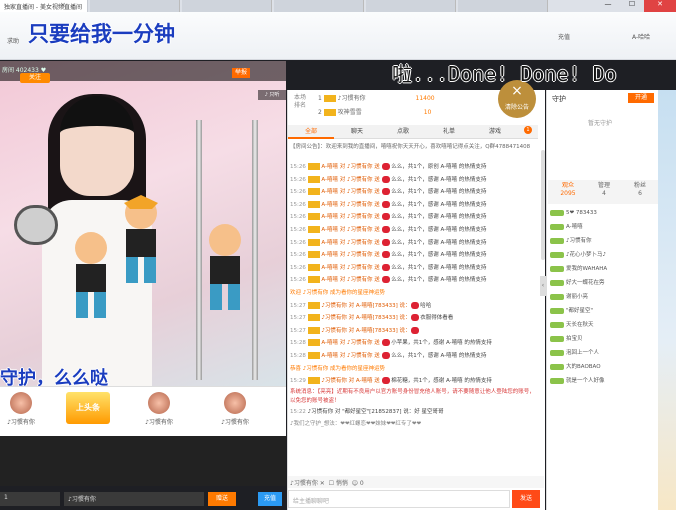 The image size is (676, 510). What do you see at coordinates (366, 305) in the screenshot?
I see `chat-text: ♪习惯有你 对 A-嘻嘻[783433] 说：` at bounding box center [366, 305].